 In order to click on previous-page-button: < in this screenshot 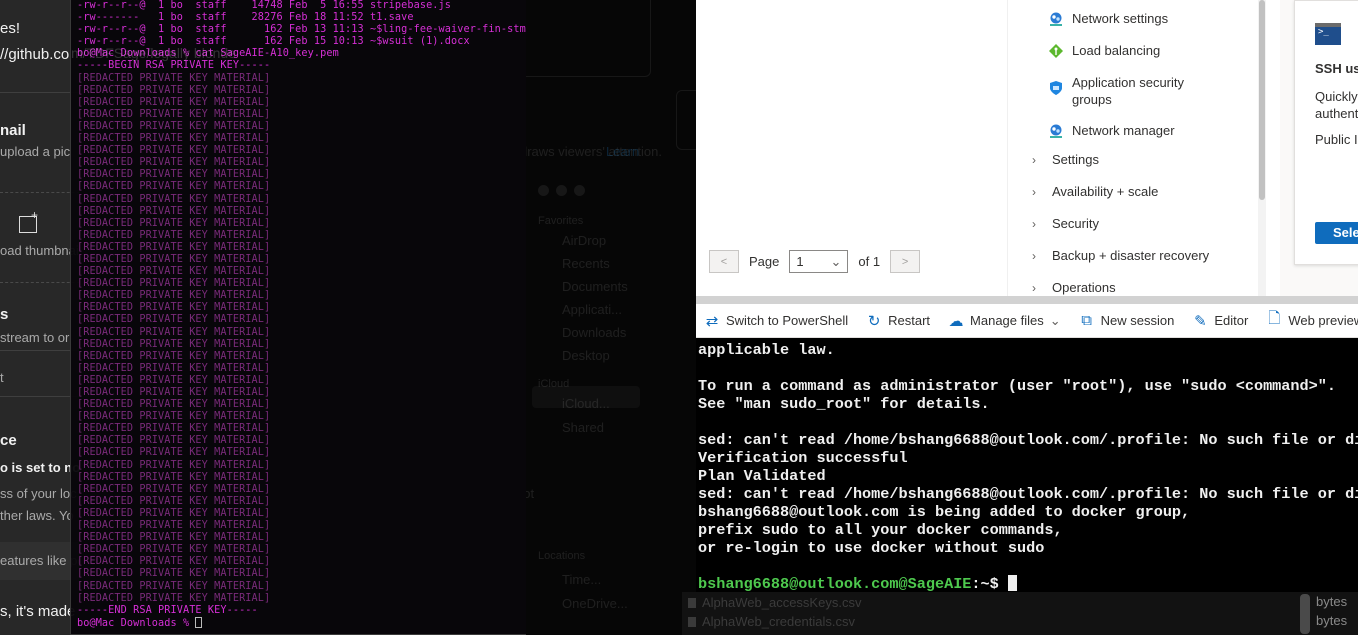, I will do `click(724, 261)`.